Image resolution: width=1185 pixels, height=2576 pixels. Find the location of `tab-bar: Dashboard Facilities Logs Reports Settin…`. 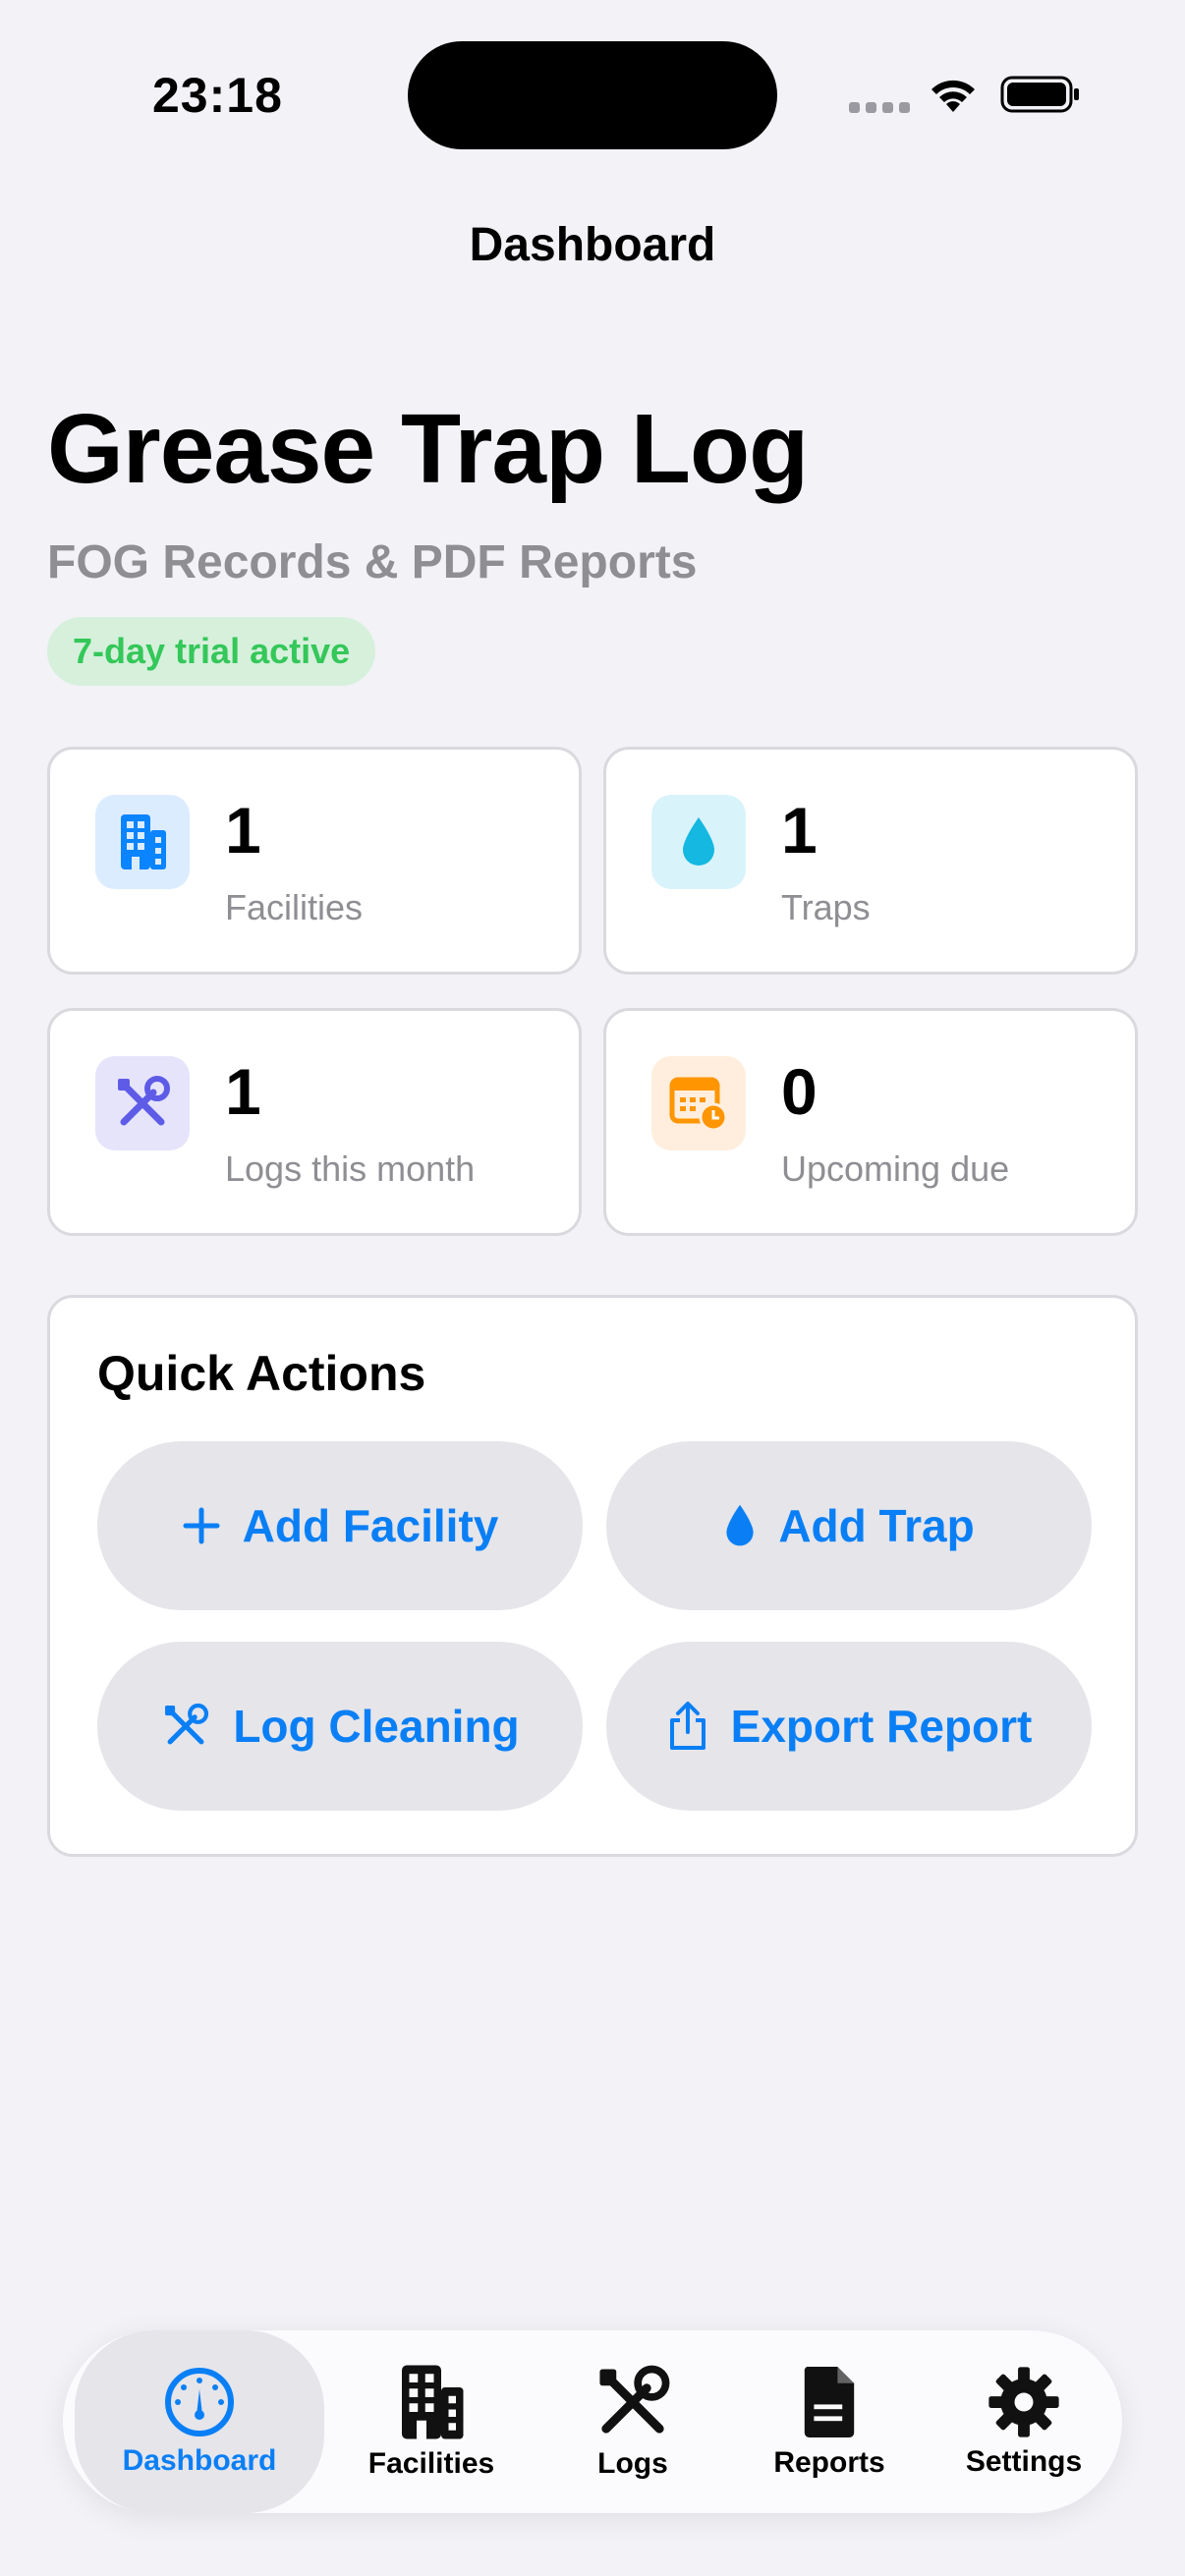

tab-bar: Dashboard Facilities Logs Reports Settin… is located at coordinates (592, 2421).